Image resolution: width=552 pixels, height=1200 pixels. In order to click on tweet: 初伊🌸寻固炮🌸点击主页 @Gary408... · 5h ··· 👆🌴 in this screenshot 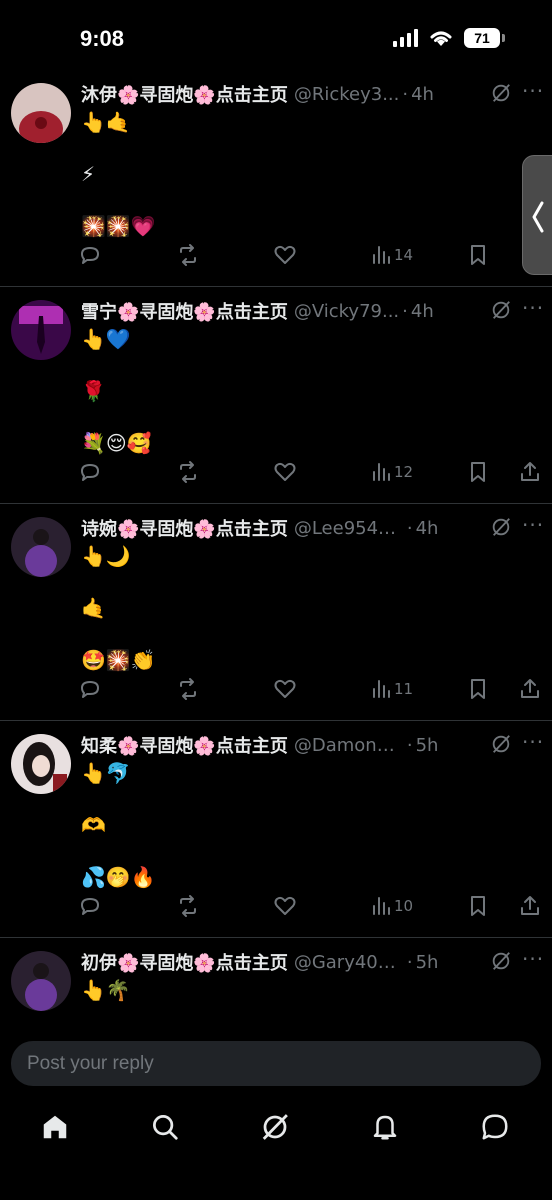, I will do `click(276, 985)`.